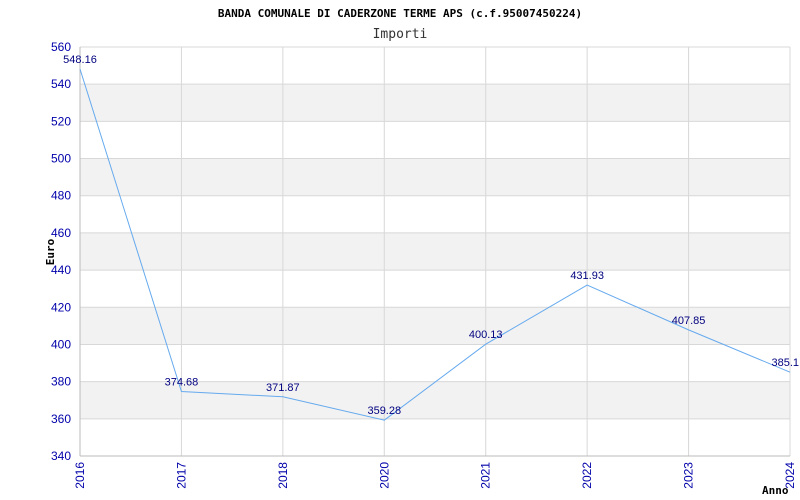  I want to click on x-tick-label: 2018, so click(283, 475).